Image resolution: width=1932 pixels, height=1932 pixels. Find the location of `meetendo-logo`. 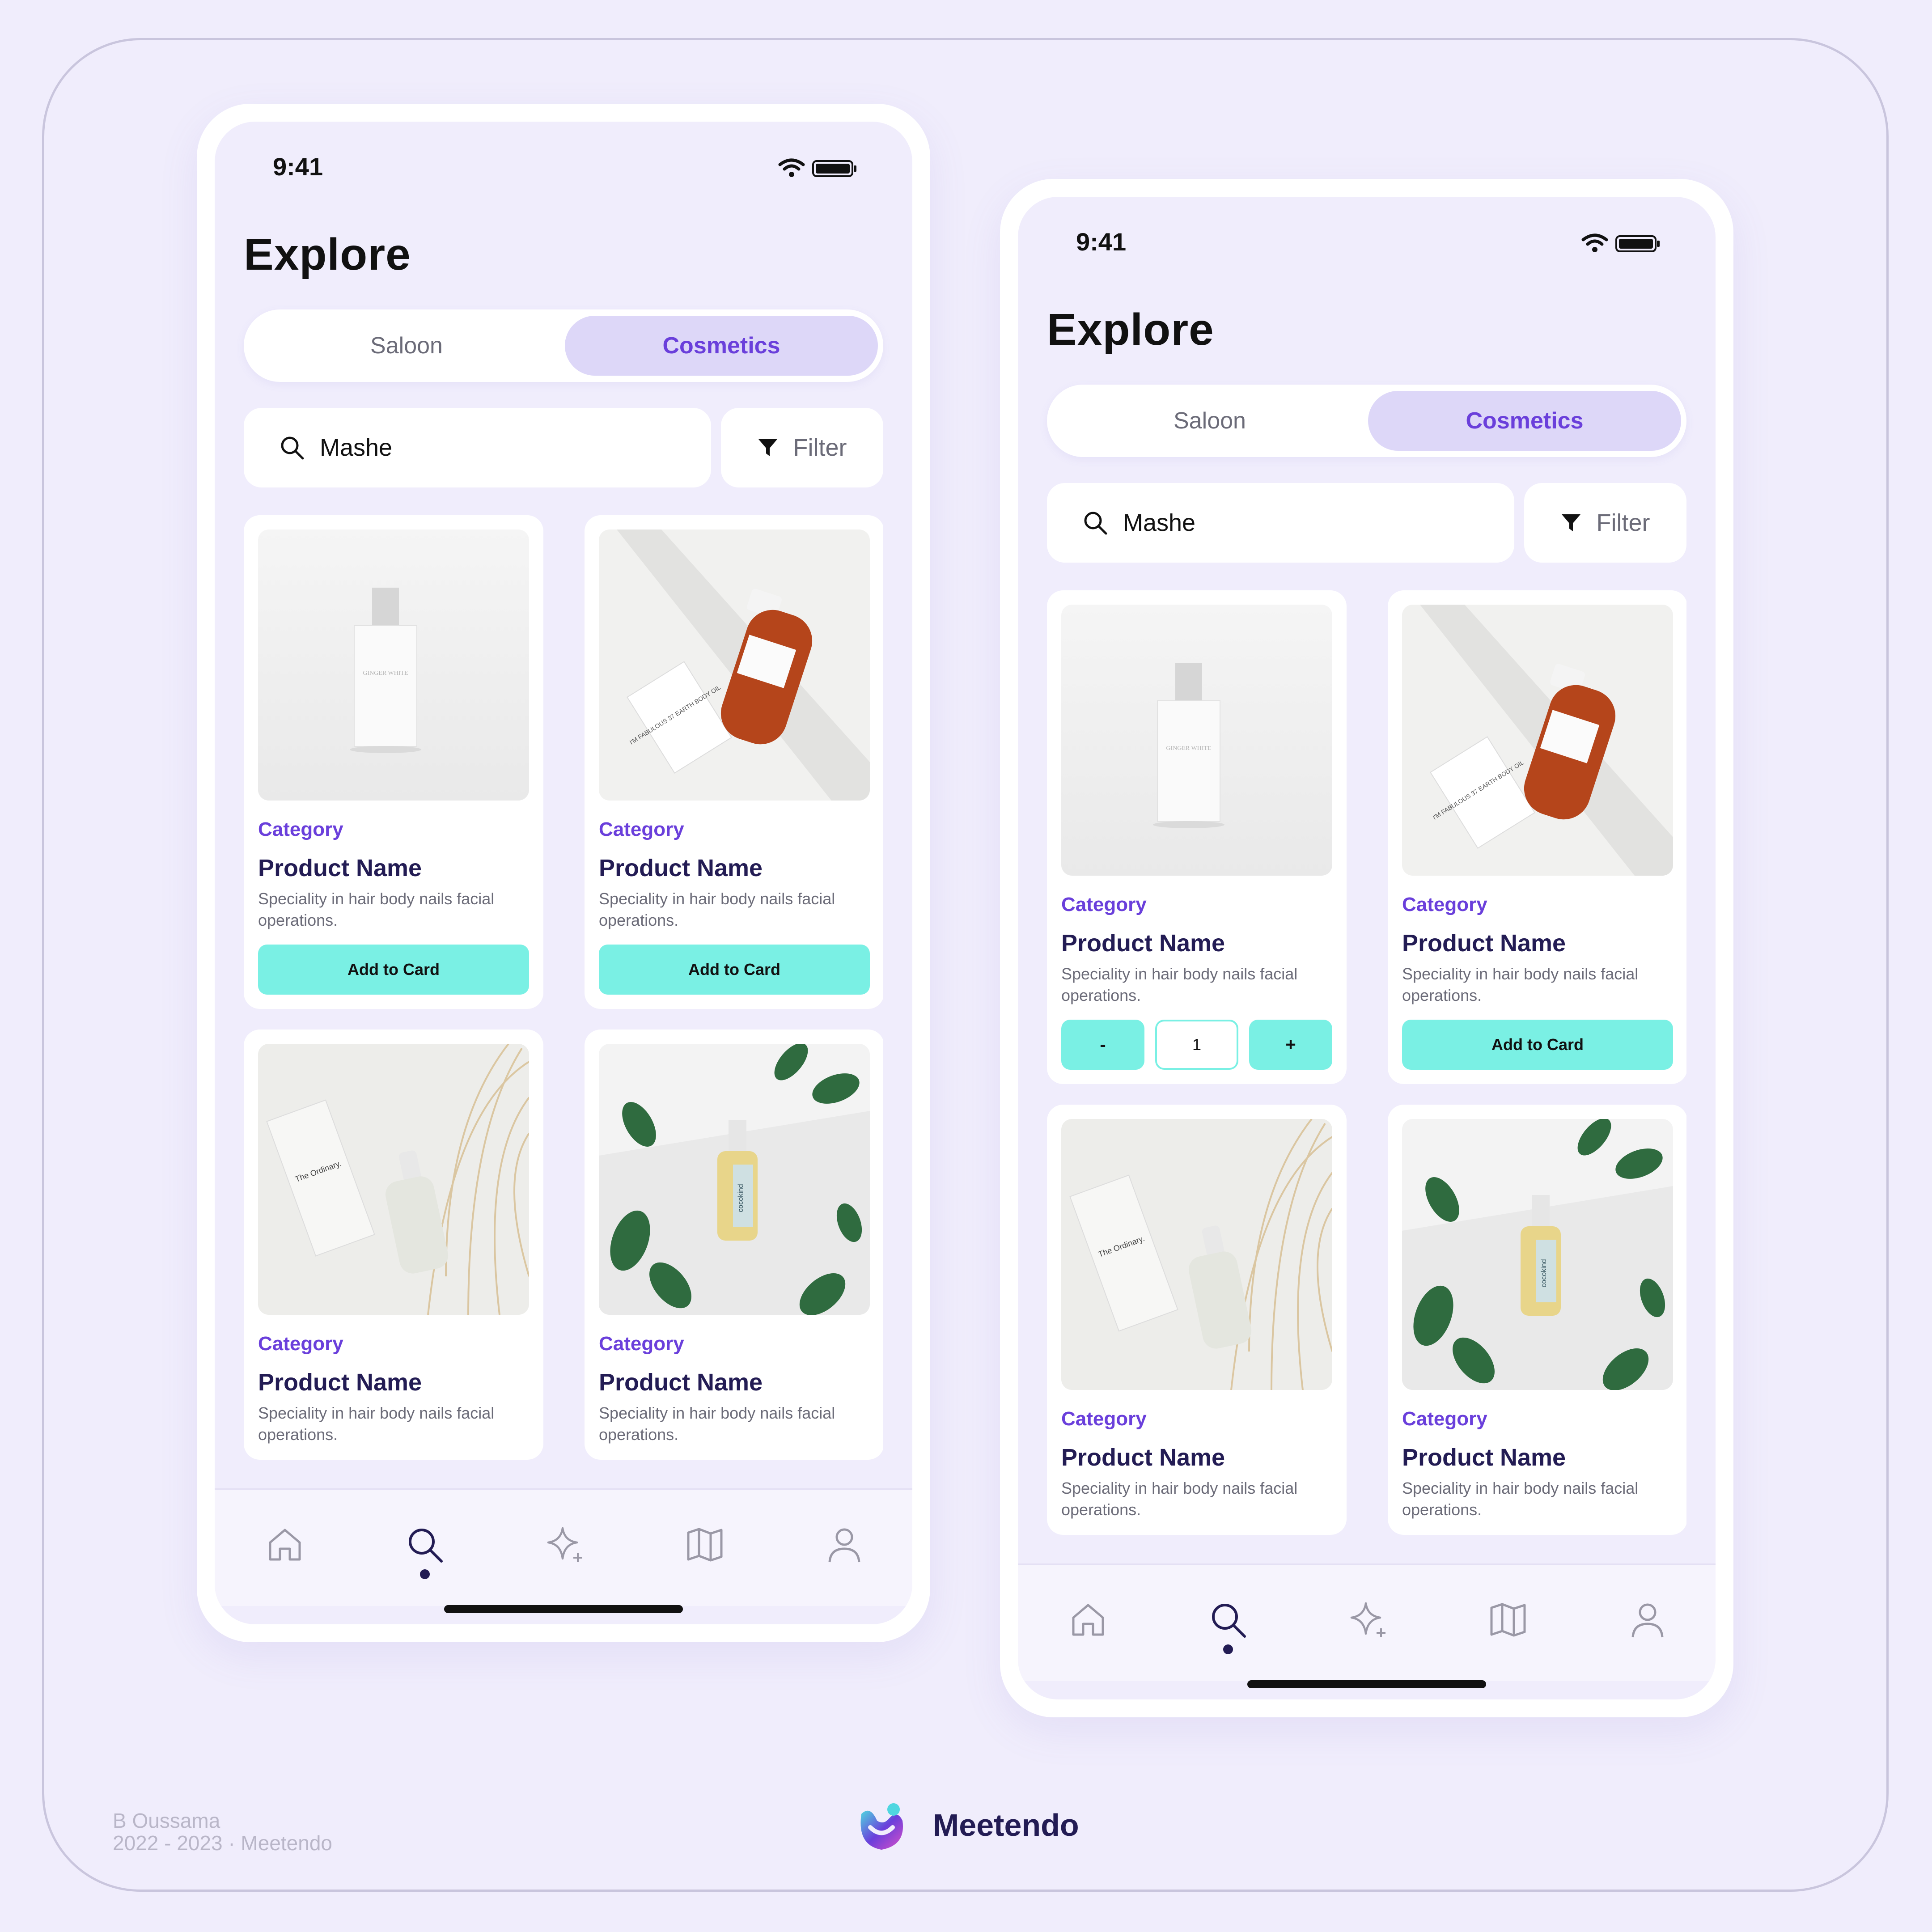

meetendo-logo is located at coordinates (881, 1826).